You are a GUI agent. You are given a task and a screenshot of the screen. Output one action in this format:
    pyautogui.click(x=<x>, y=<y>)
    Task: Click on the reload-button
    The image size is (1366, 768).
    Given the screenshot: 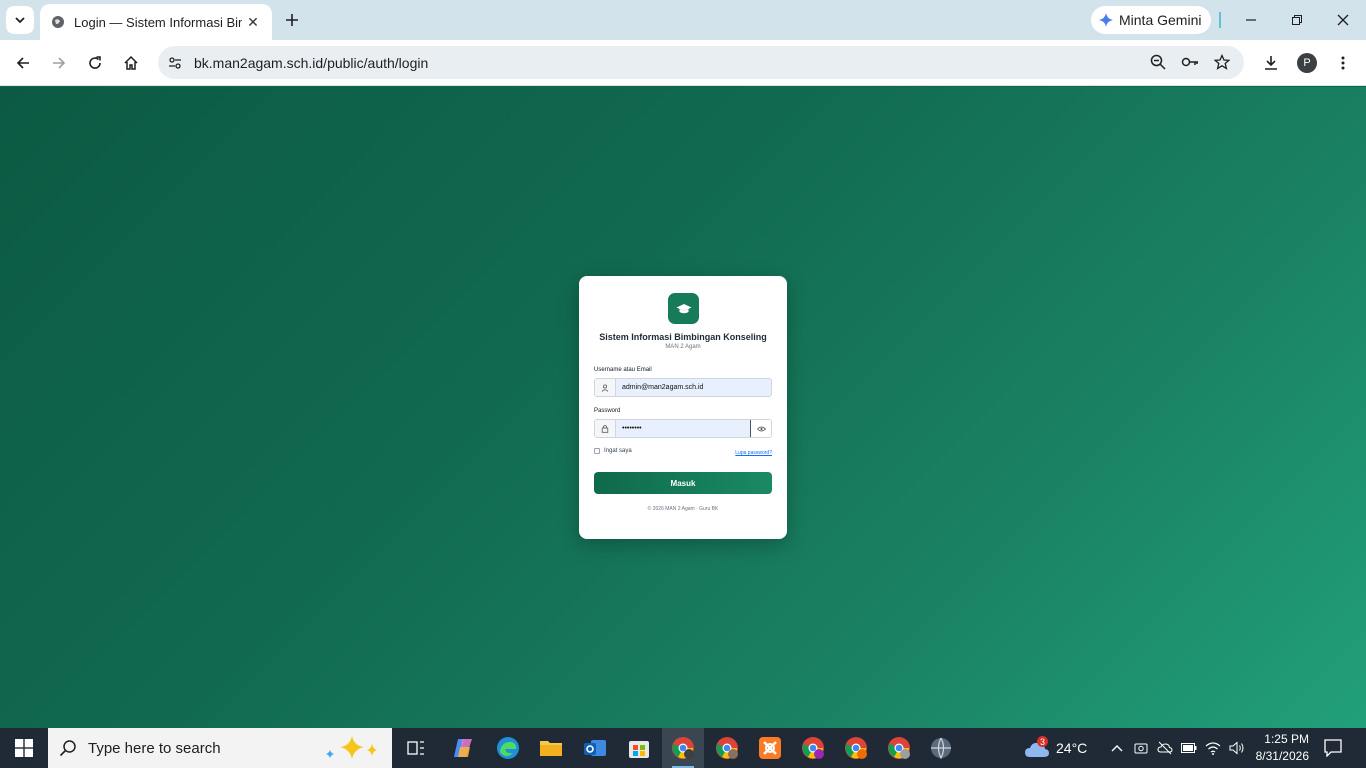 What is the action you would take?
    pyautogui.click(x=95, y=63)
    